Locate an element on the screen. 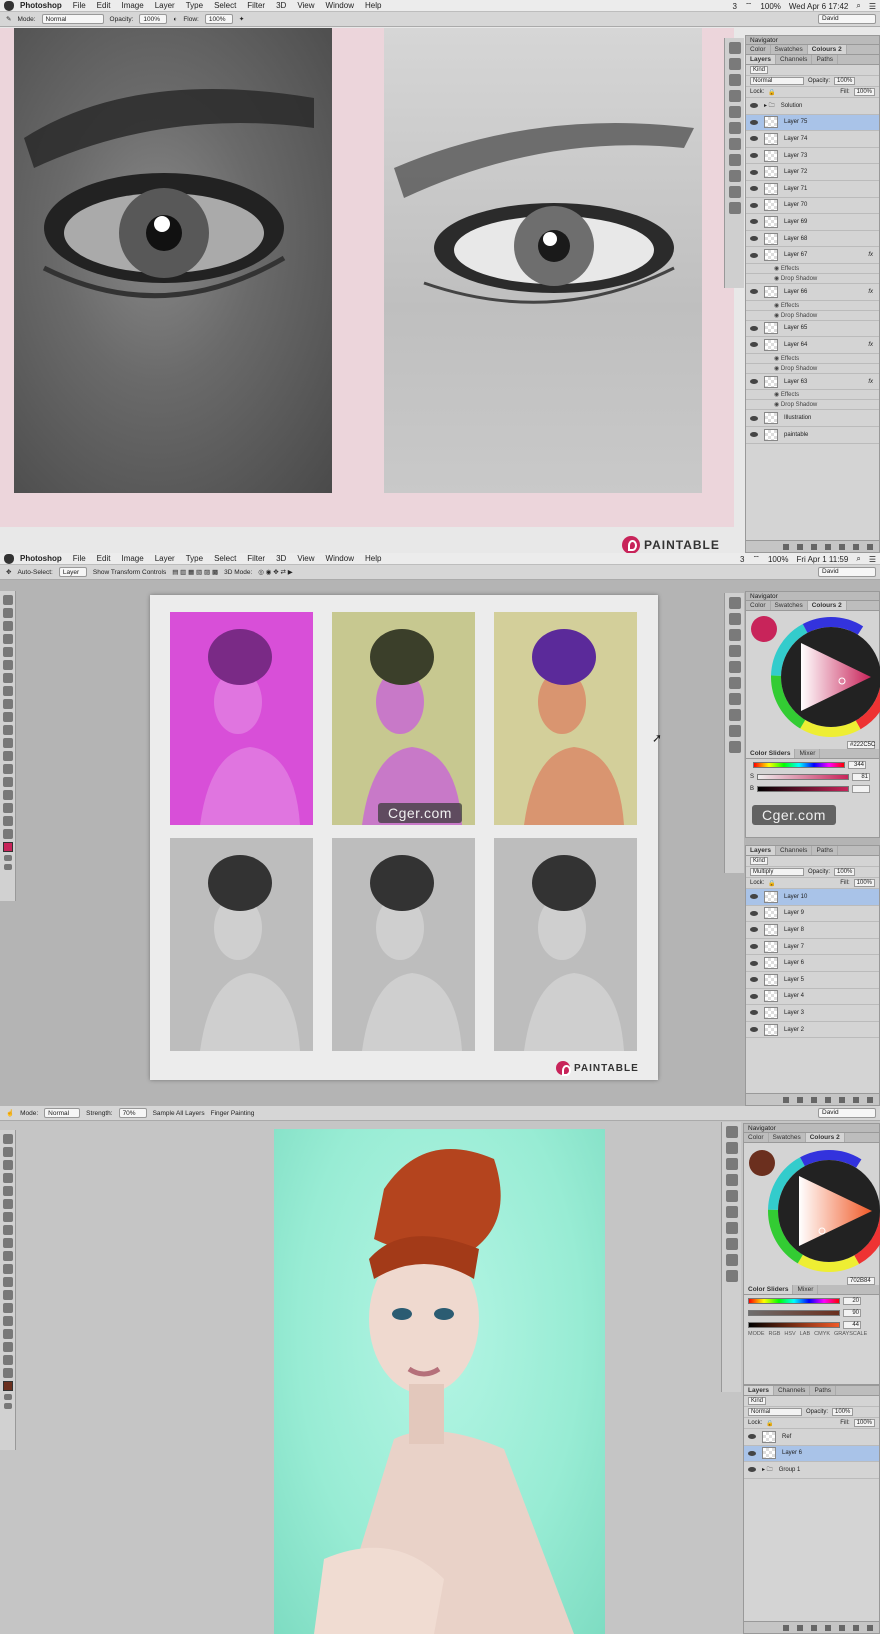 The height and width of the screenshot is (1634, 880). brightness-value: 44 is located at coordinates (852, 1325).